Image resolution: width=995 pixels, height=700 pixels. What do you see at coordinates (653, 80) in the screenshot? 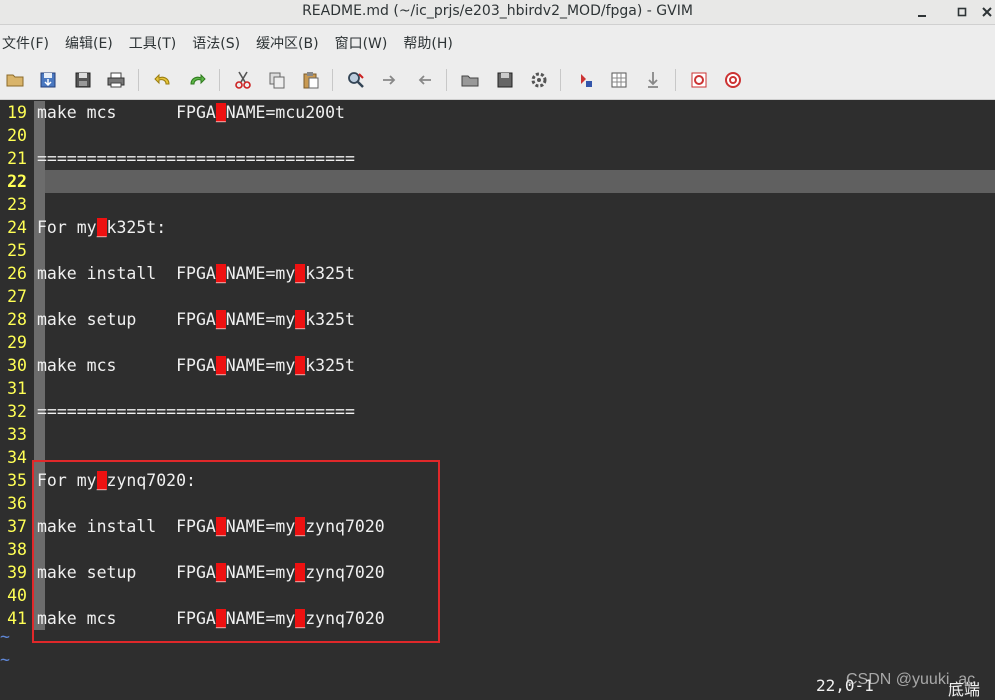
I see `tag-jump-icon` at bounding box center [653, 80].